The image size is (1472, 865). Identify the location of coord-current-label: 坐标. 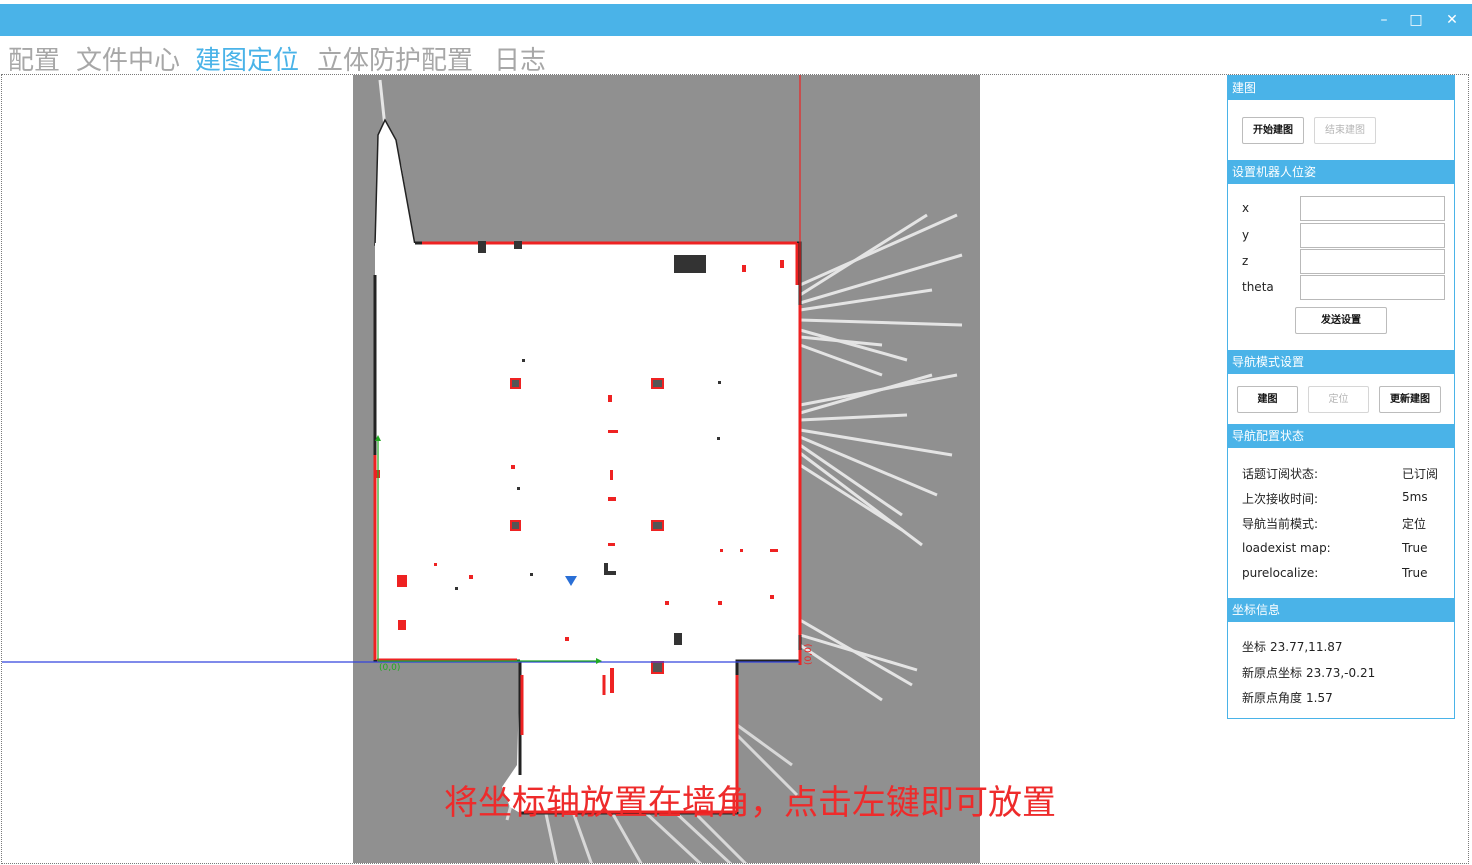
(1254, 647).